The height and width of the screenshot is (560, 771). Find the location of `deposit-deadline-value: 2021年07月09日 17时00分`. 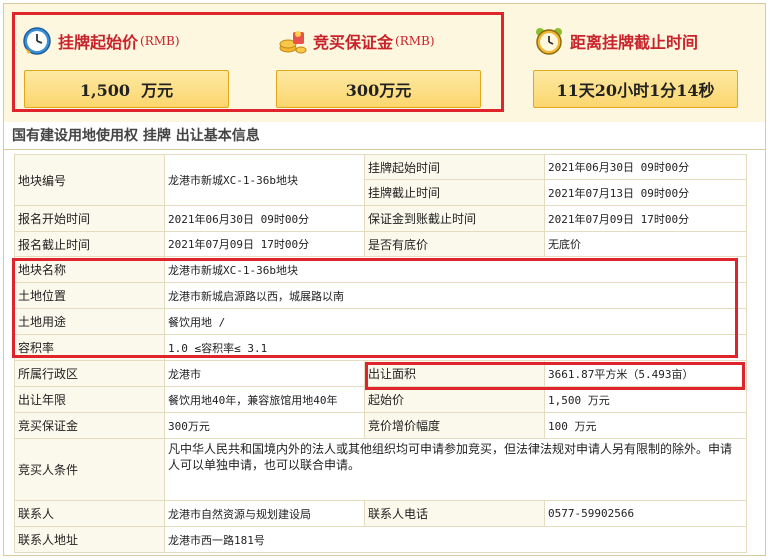

deposit-deadline-value: 2021年07月09日 17时00分 is located at coordinates (645, 218).